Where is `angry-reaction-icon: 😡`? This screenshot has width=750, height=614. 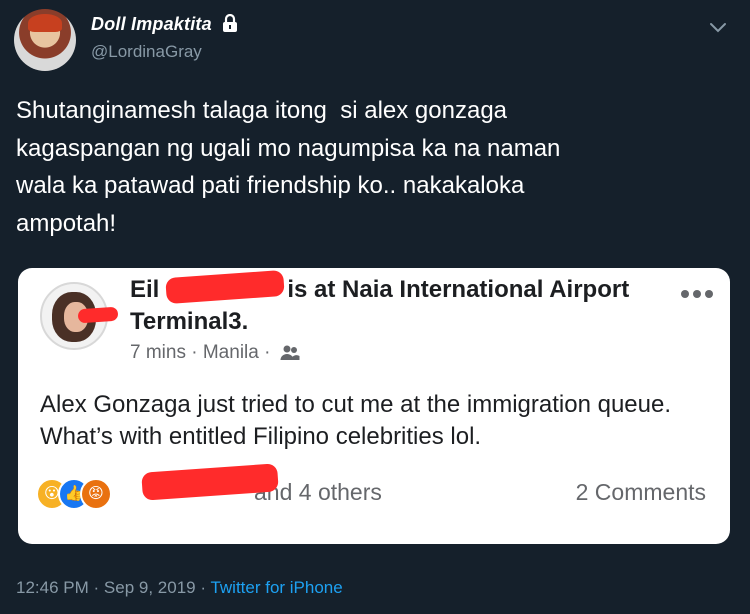
angry-reaction-icon: 😡 is located at coordinates (96, 494).